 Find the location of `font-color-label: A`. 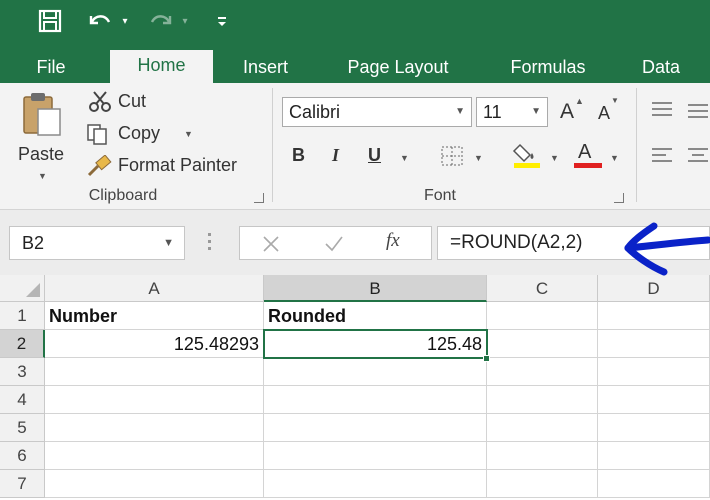

font-color-label: A is located at coordinates (585, 152).